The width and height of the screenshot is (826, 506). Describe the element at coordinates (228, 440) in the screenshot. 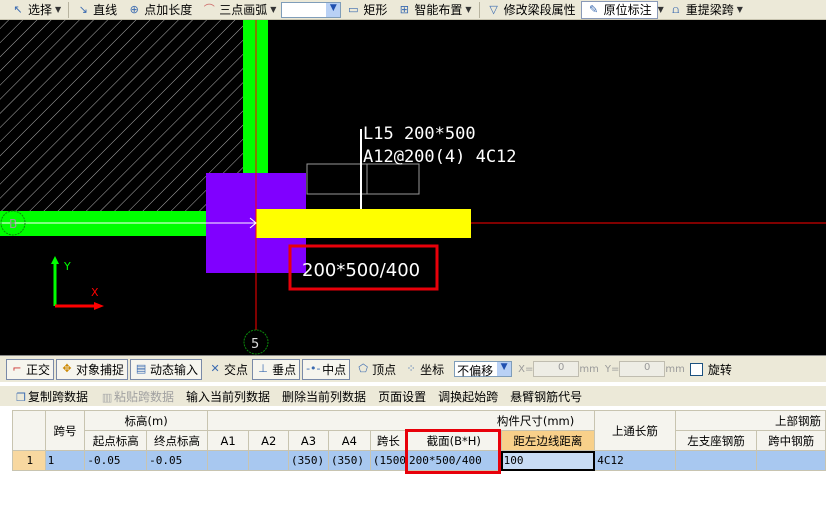

I see `header-a1: A1` at that location.